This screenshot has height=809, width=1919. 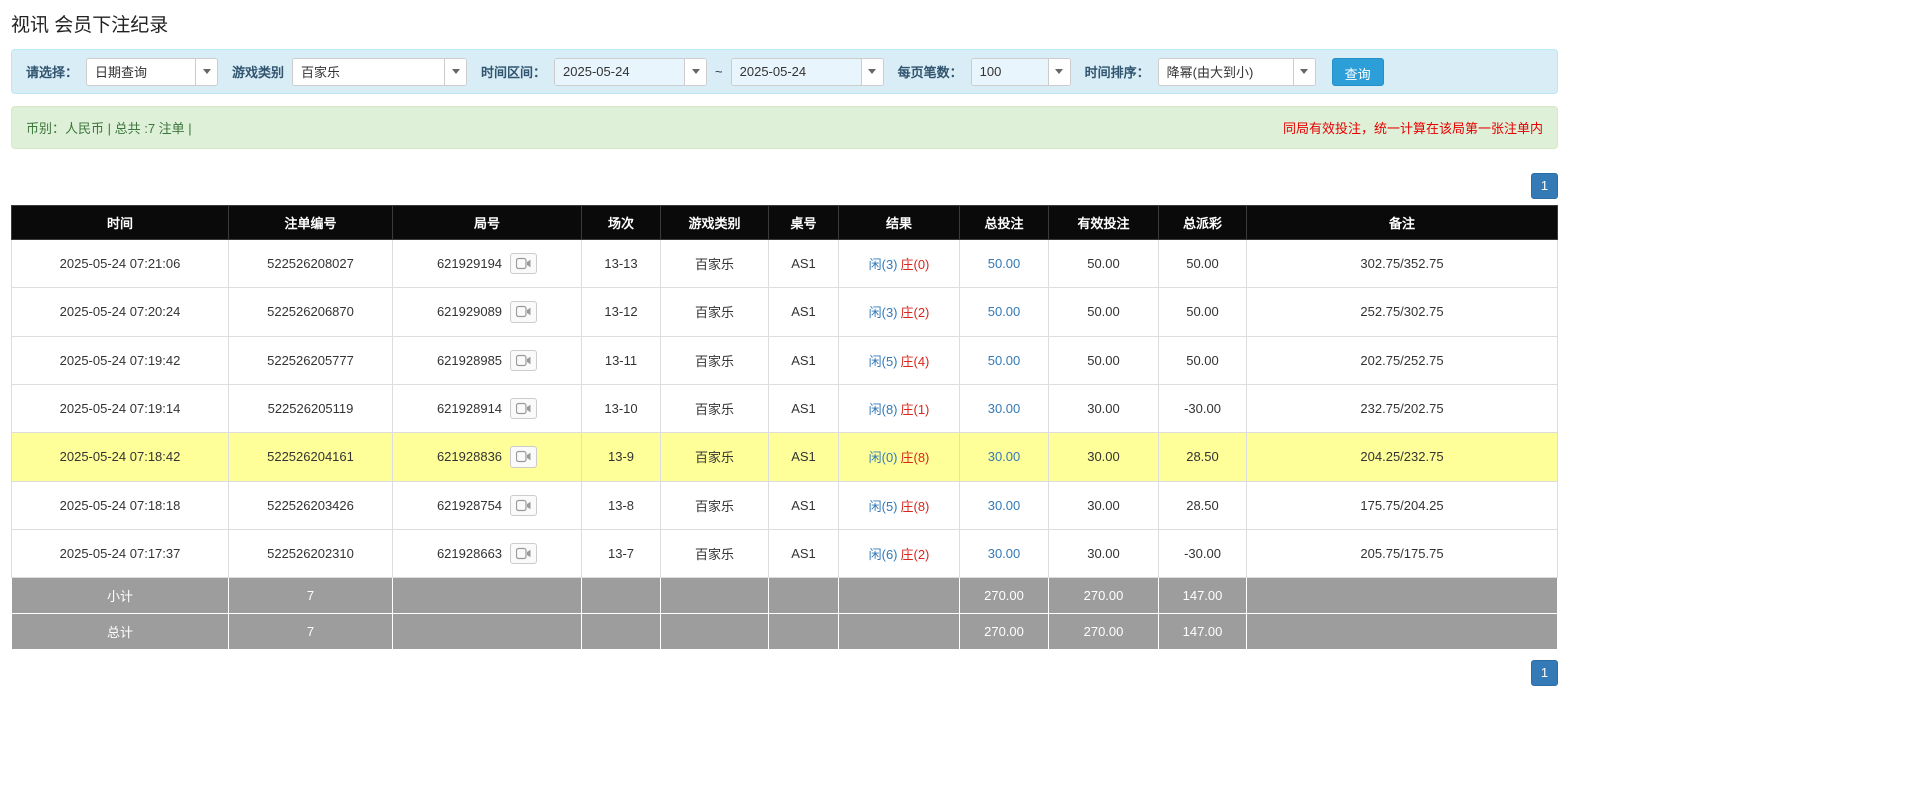 I want to click on round-id-text: 621929089, so click(x=469, y=312).